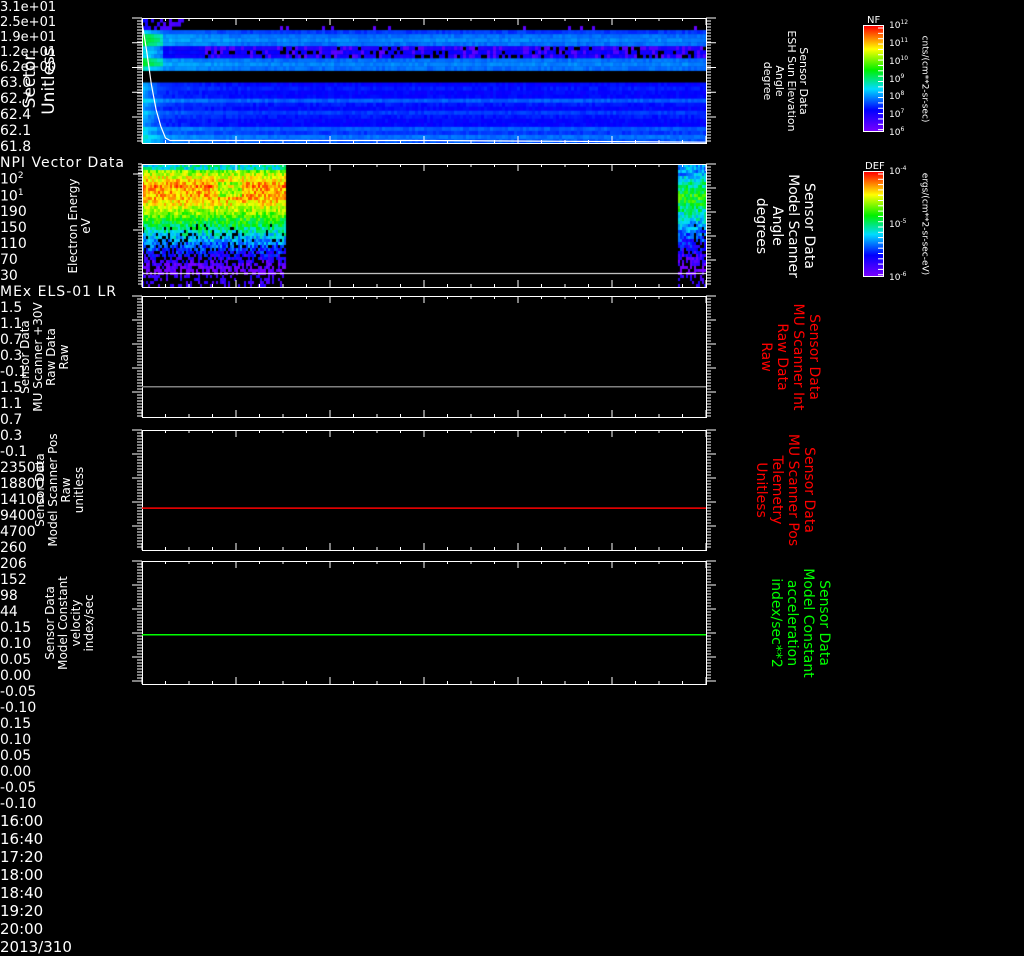  I want to click on y2-tick-label: 0.10, so click(16, 740).